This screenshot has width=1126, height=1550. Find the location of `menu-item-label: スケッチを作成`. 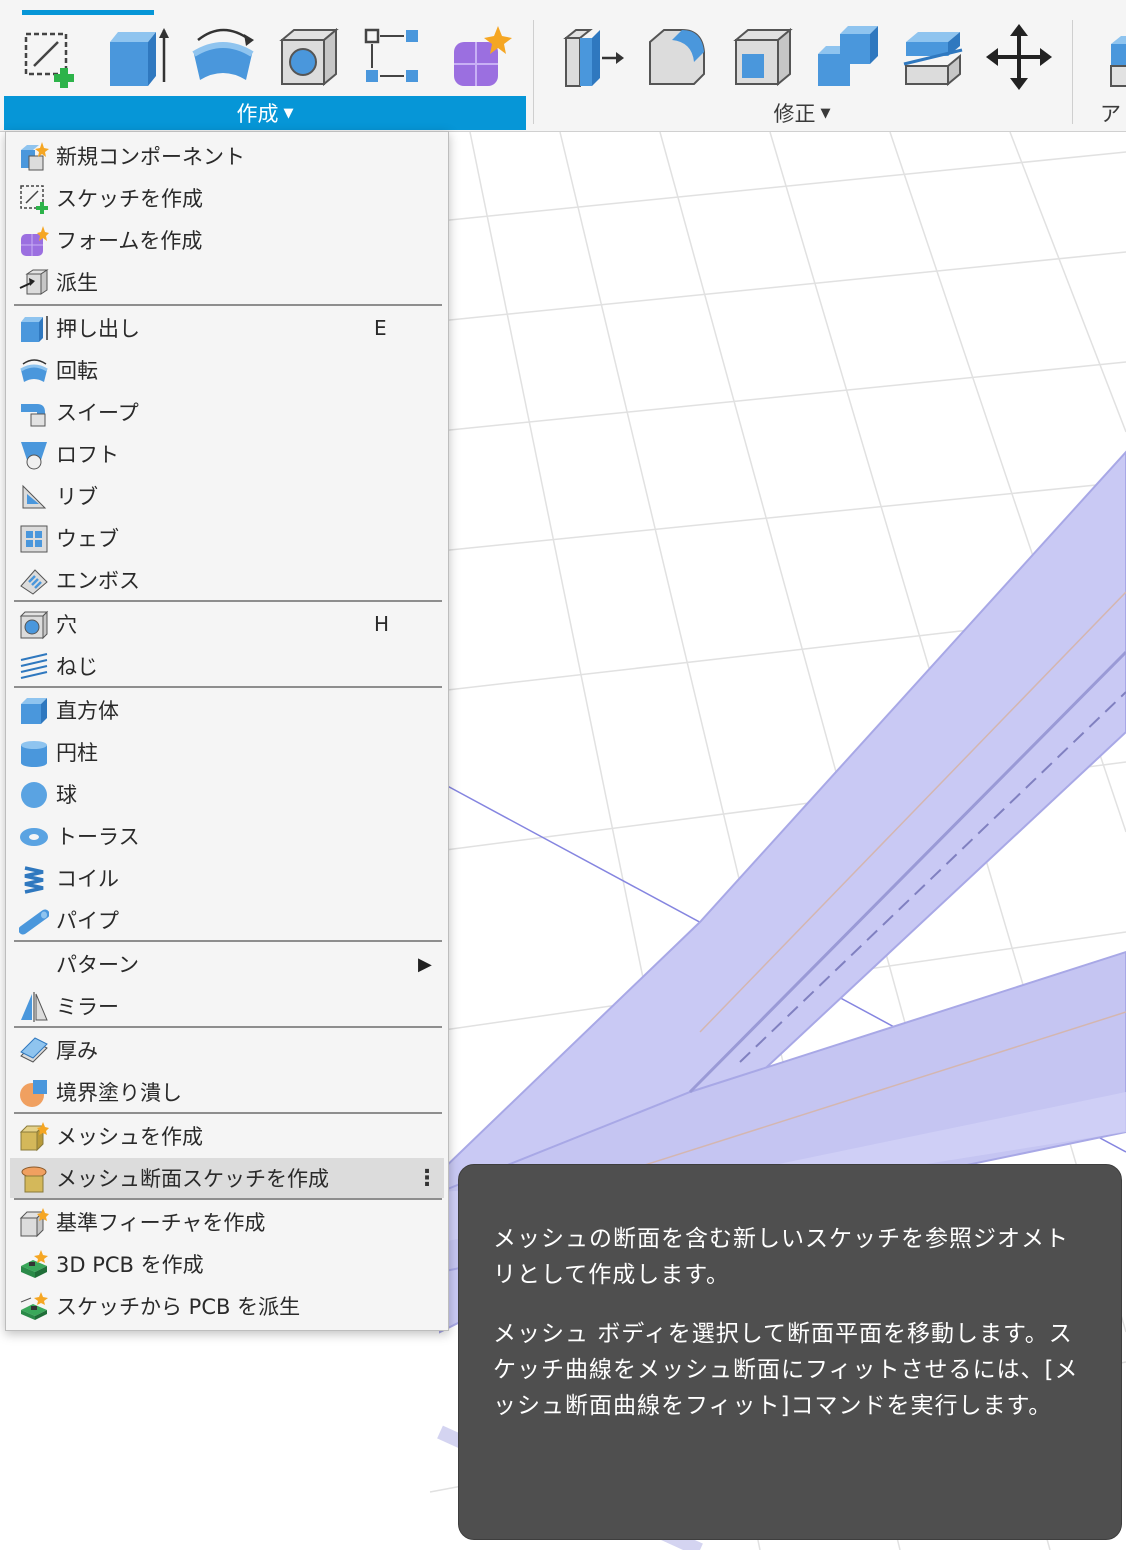

menu-item-label: スケッチを作成 is located at coordinates (129, 199).